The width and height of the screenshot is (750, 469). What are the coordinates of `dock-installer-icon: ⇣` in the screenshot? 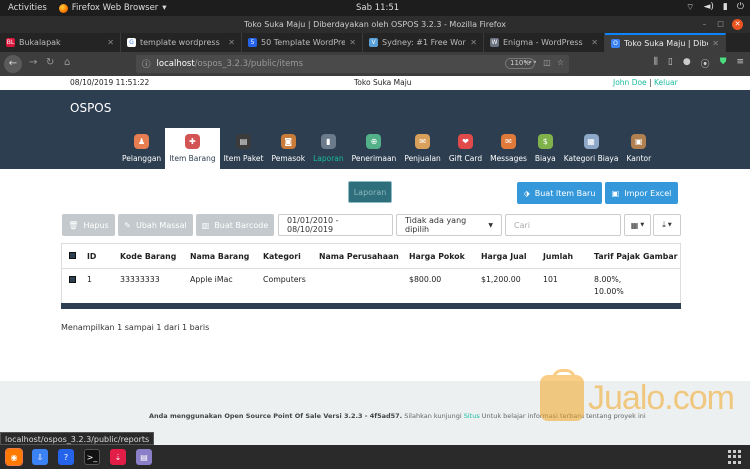 It's located at (118, 457).